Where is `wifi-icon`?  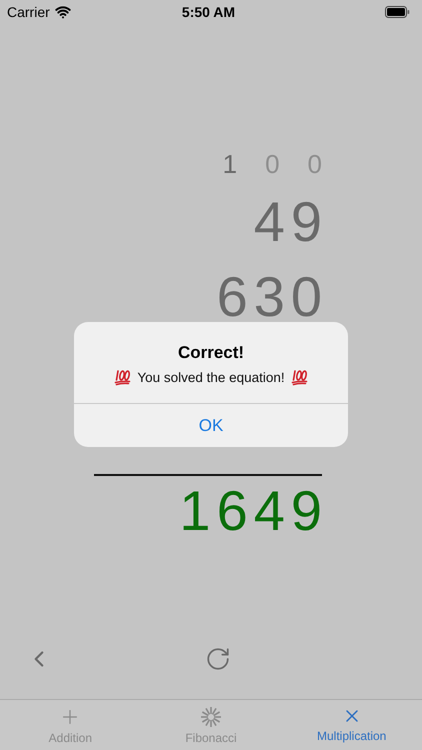 wifi-icon is located at coordinates (62, 12).